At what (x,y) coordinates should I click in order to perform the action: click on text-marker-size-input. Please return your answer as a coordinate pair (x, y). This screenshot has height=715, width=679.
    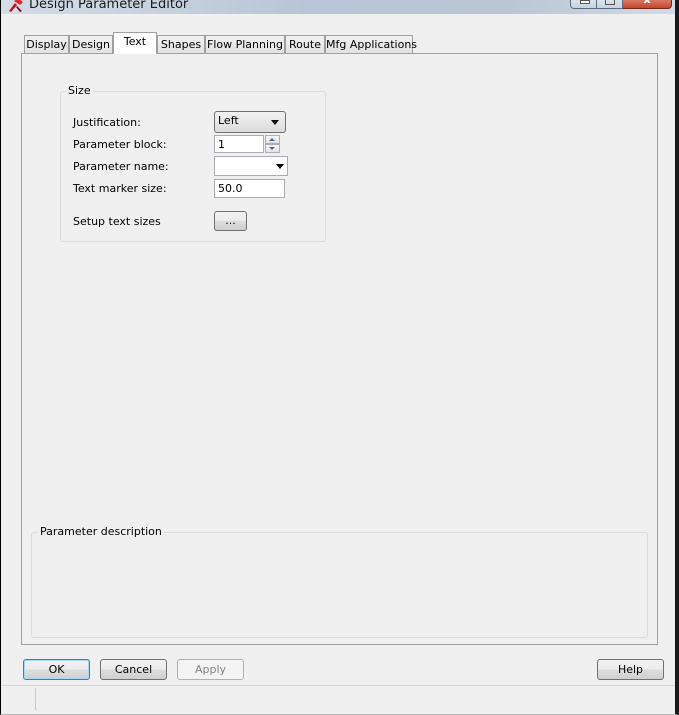
    Looking at the image, I should click on (249, 188).